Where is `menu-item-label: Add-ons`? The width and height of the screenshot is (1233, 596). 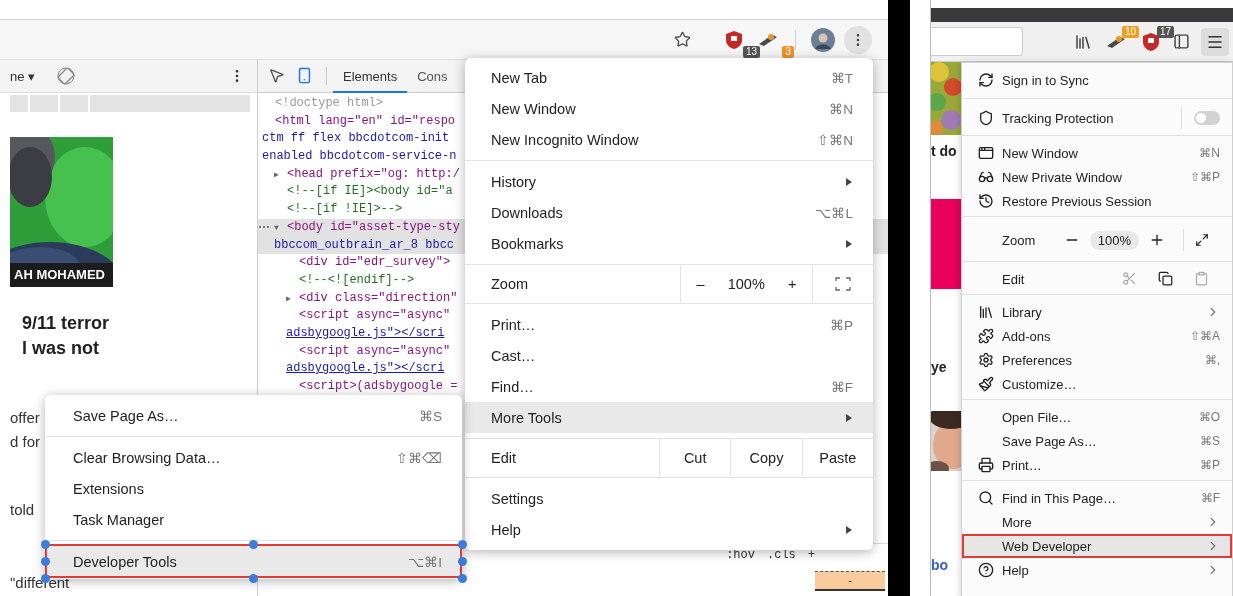
menu-item-label: Add-ons is located at coordinates (1027, 336).